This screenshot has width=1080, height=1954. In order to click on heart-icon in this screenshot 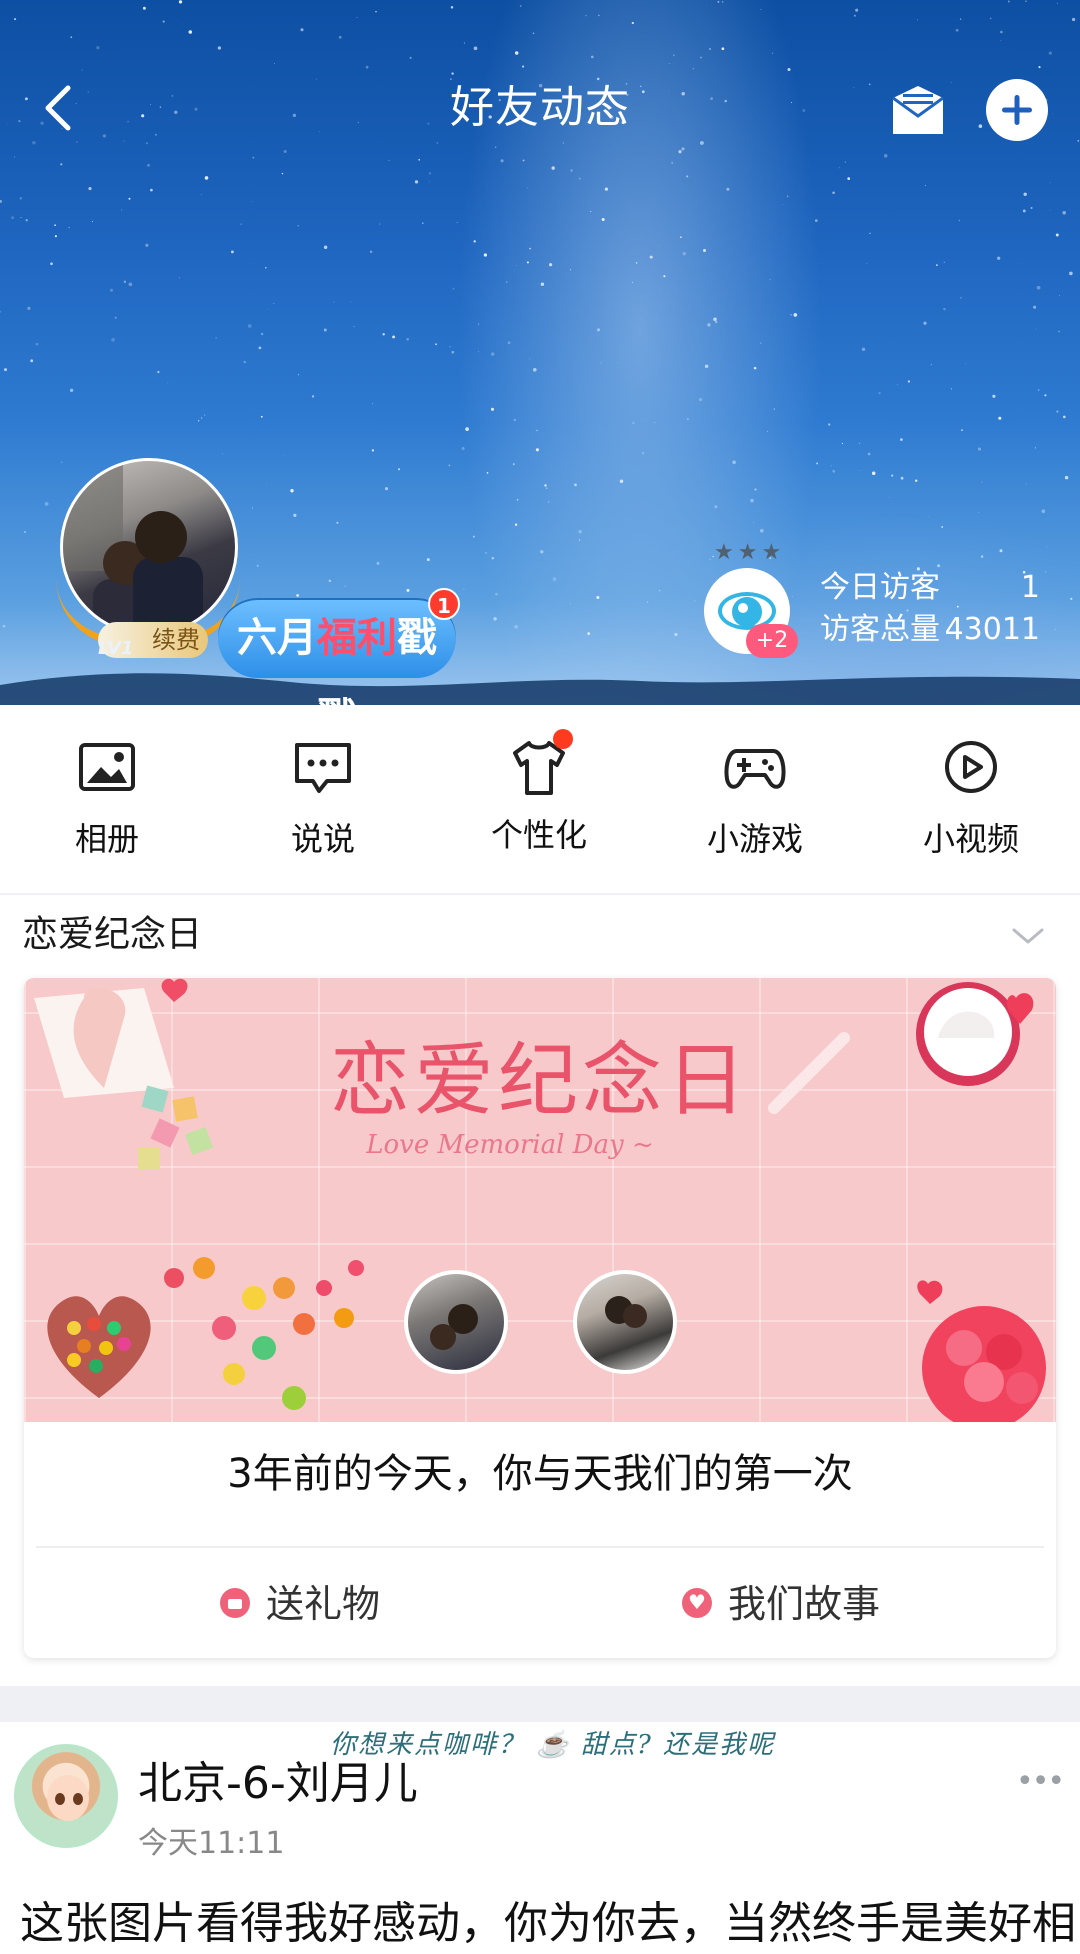, I will do `click(697, 1602)`.